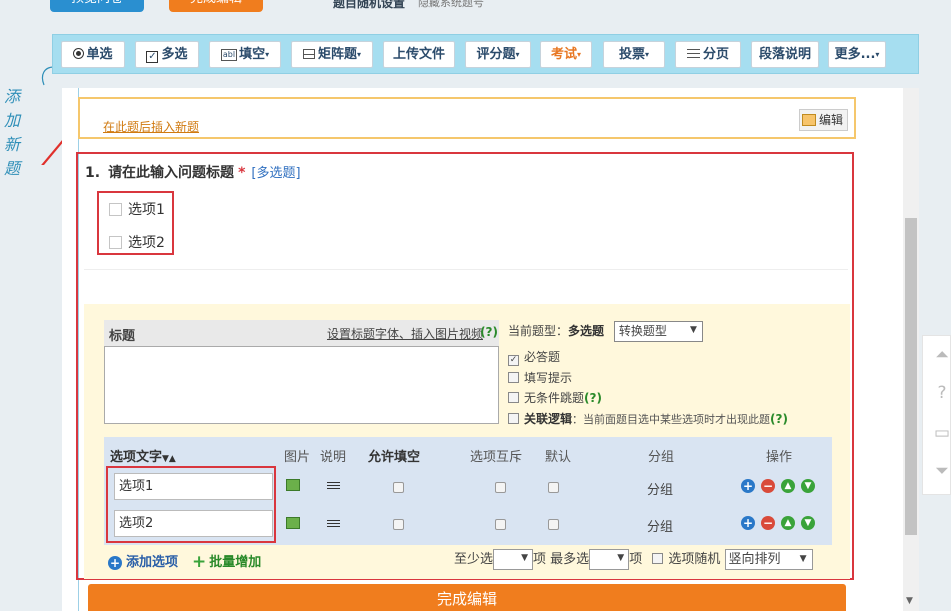 The width and height of the screenshot is (951, 611). I want to click on option-preview-1: 选项1, so click(137, 209).